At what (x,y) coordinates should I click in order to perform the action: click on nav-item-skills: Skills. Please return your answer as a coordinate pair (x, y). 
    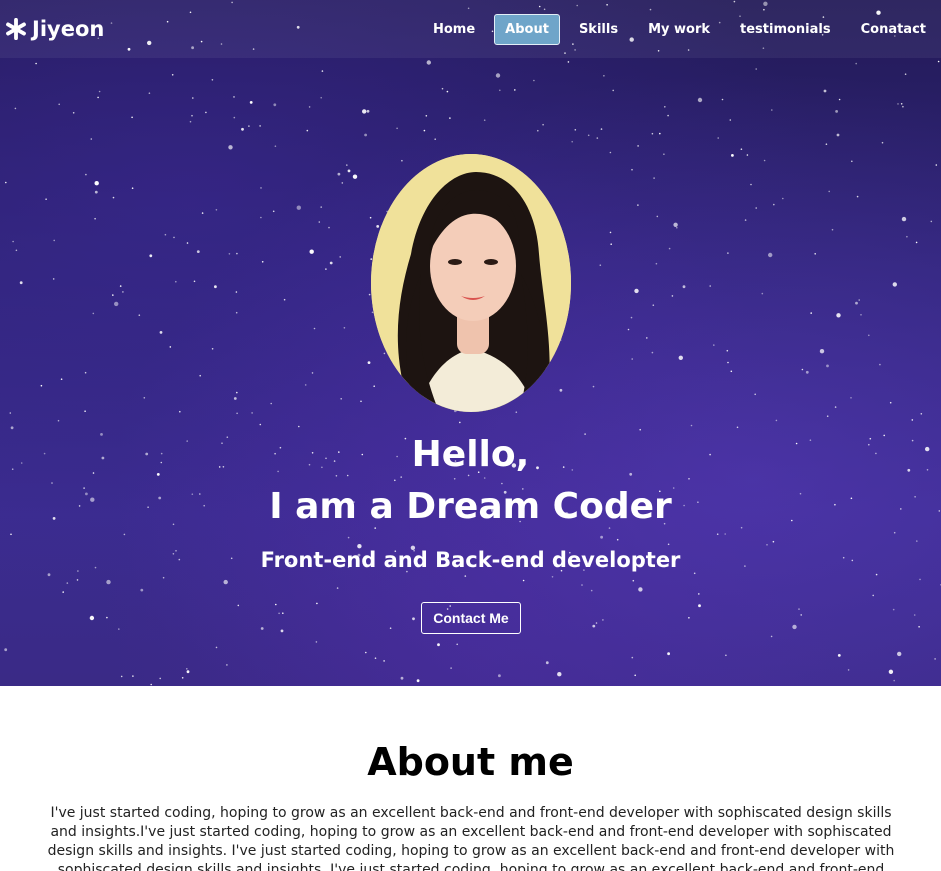
    Looking at the image, I should click on (598, 29).